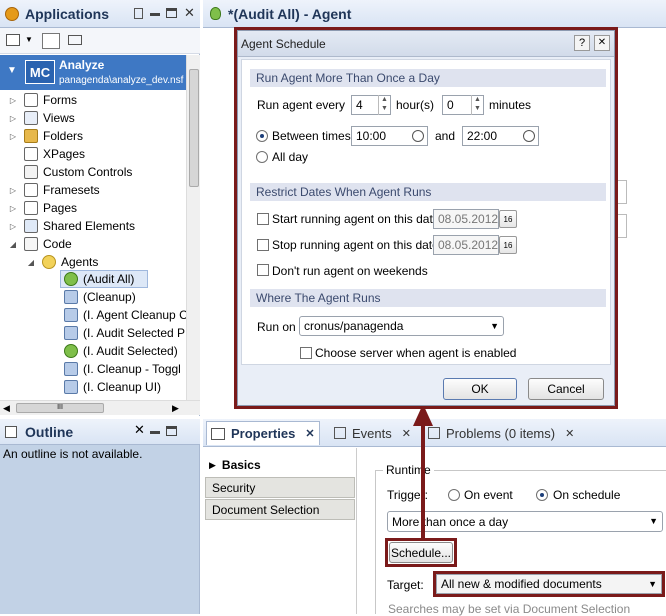 This screenshot has height=616, width=666. I want to click on choose-server-label: Choose server when agent is enabled, so click(416, 353).